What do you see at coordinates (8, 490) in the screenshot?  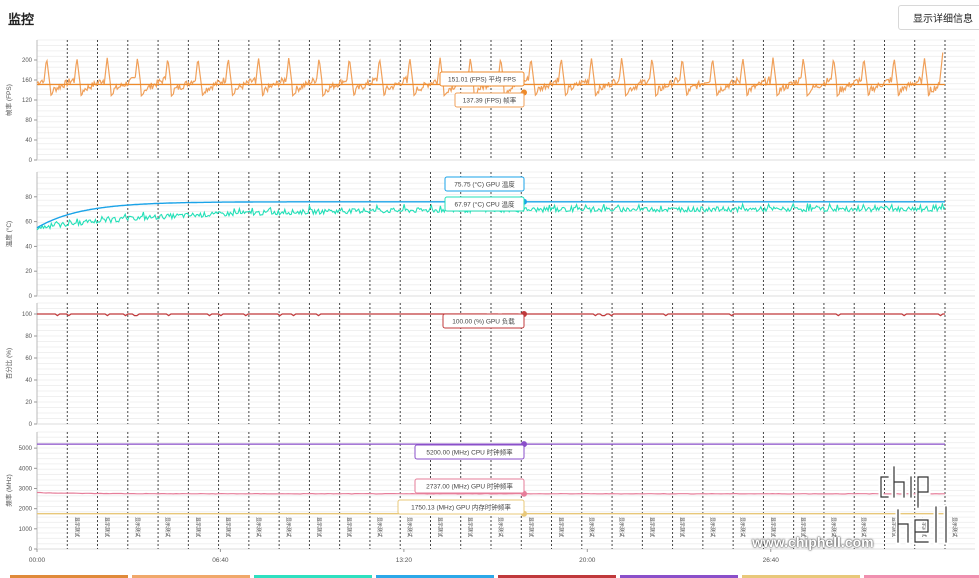 I see `y-axis-label: 频率 (MHz)` at bounding box center [8, 490].